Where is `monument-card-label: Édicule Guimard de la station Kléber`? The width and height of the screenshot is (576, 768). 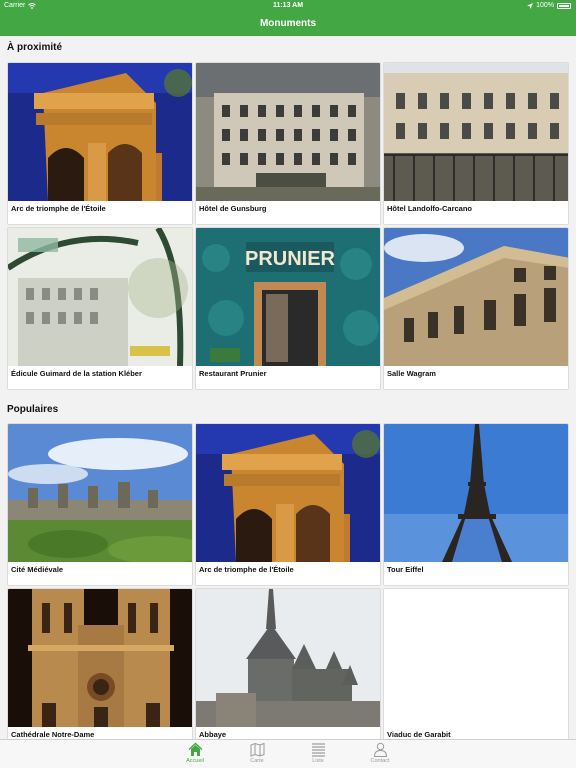 monument-card-label: Édicule Guimard de la station Kléber is located at coordinates (76, 373).